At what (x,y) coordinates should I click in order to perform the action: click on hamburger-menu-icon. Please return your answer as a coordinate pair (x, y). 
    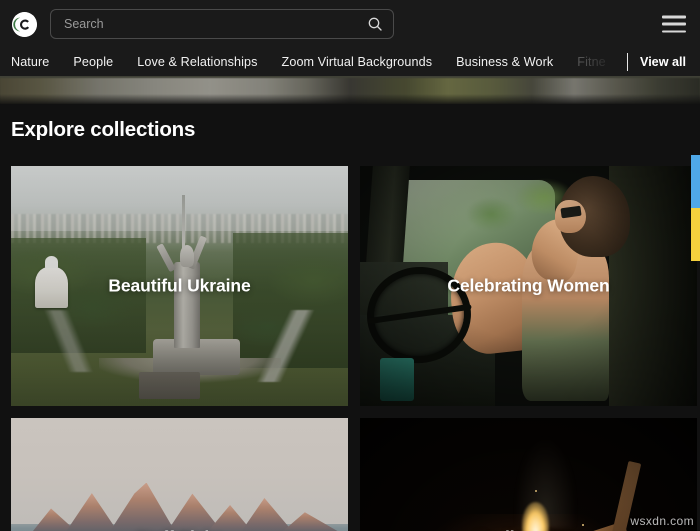
    Looking at the image, I should click on (674, 24).